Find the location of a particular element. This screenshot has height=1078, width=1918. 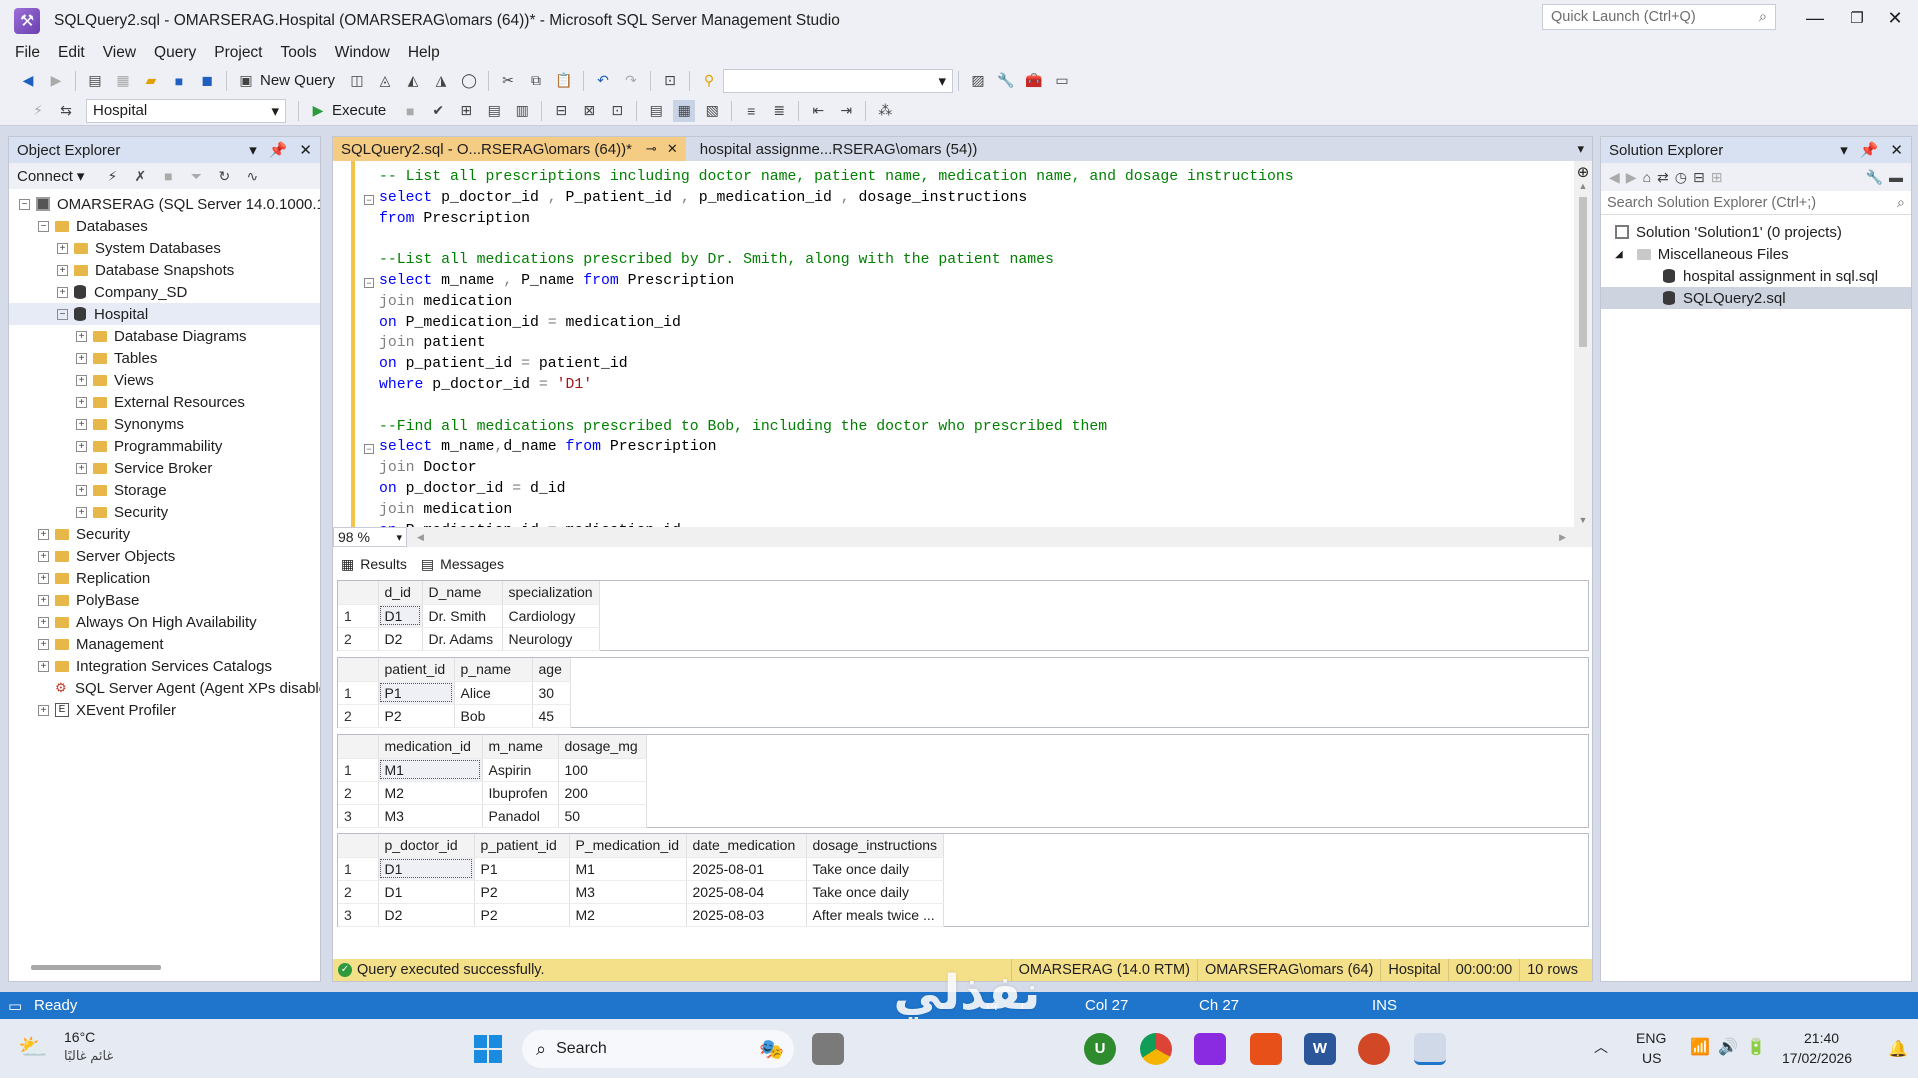

column-header: medication_id is located at coordinates (430, 747).